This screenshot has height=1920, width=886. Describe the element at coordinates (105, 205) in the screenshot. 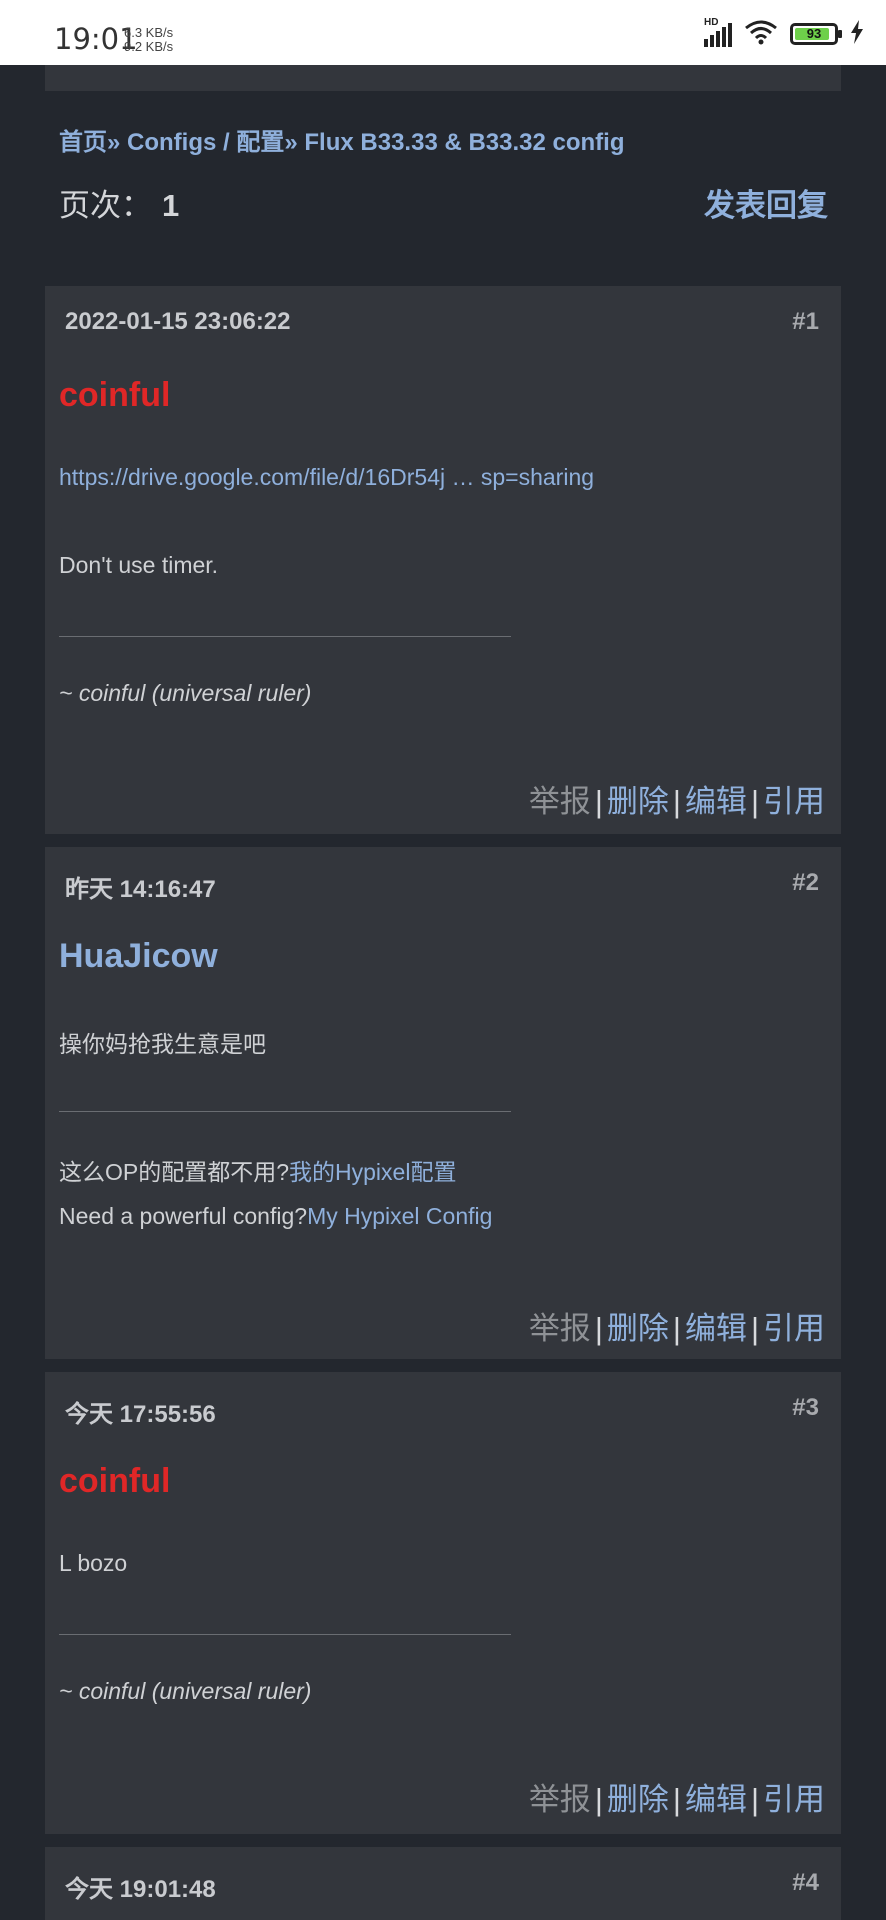

I see `page-label: 页次：` at that location.